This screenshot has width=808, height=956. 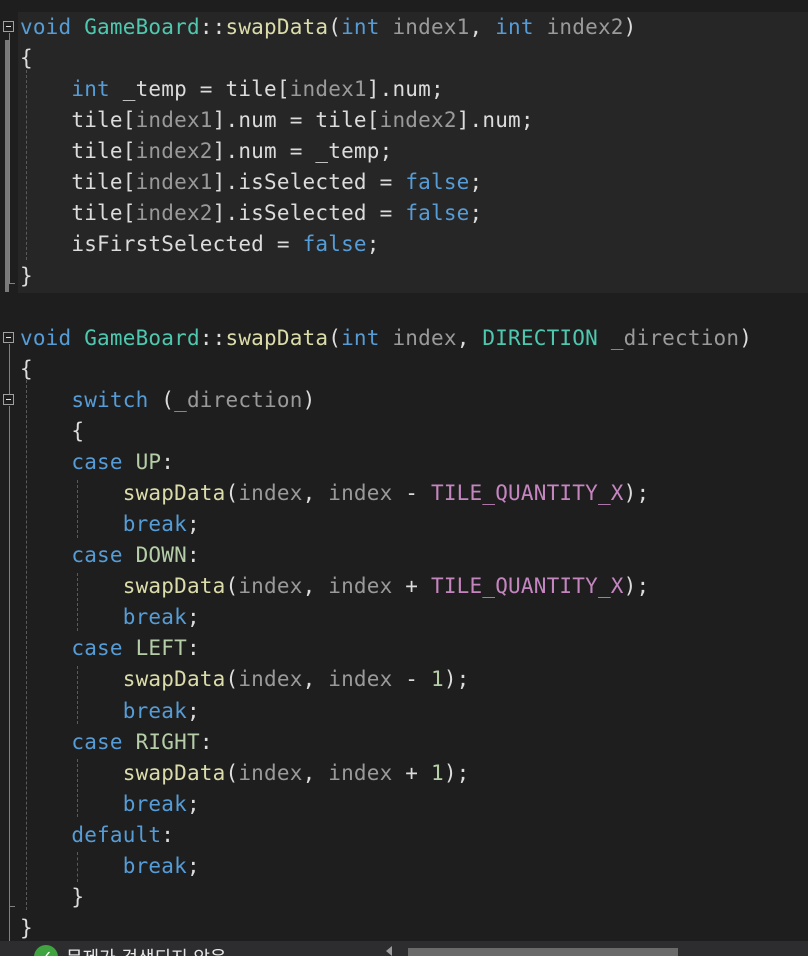 I want to click on code-line: case UP:, so click(x=97, y=462).